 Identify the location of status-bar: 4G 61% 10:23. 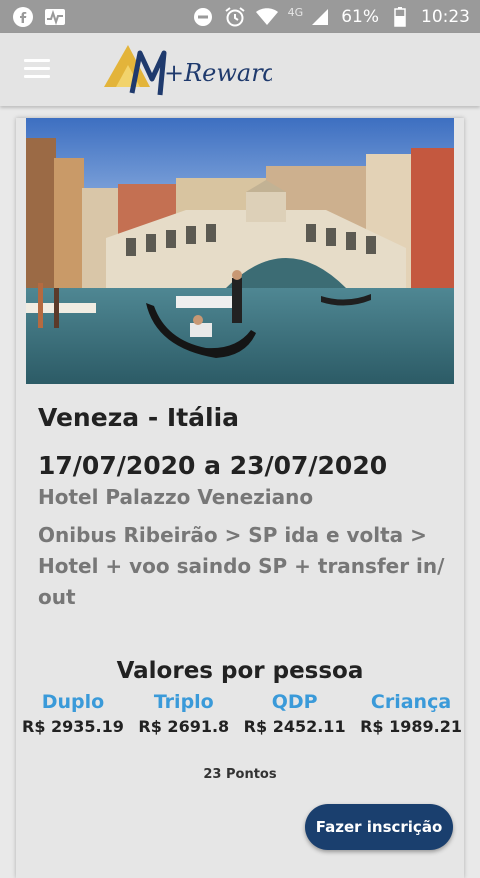
(240, 16).